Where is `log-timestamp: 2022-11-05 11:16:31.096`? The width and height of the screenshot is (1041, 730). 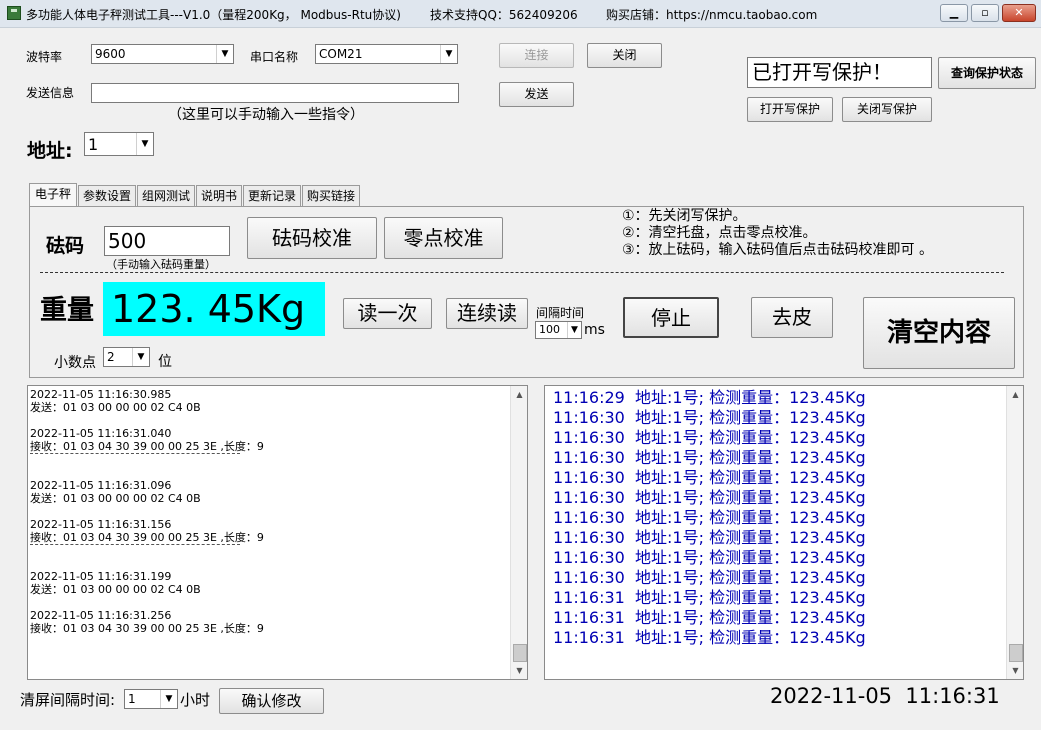 log-timestamp: 2022-11-05 11:16:31.096 is located at coordinates (101, 485).